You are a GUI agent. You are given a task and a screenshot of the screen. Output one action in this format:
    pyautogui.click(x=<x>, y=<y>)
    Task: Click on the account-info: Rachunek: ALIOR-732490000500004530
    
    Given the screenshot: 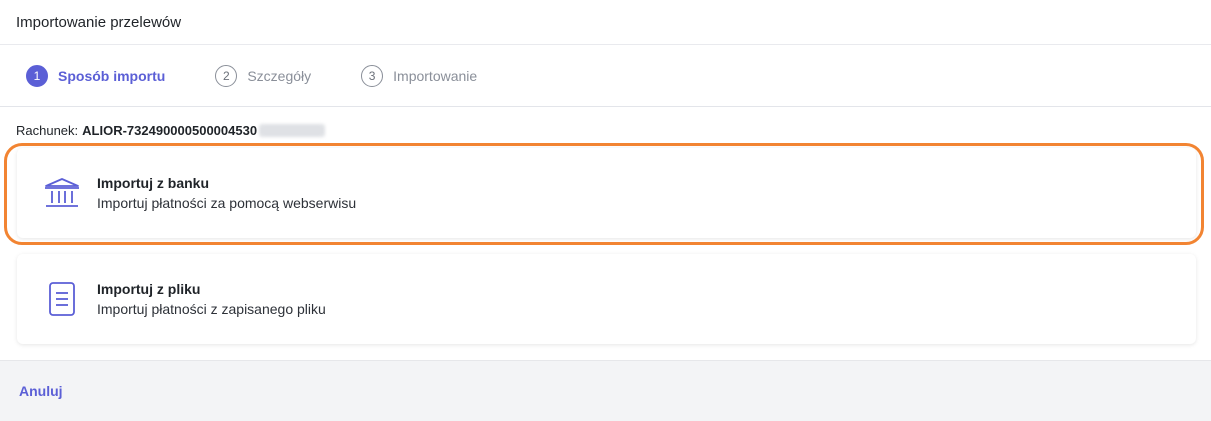 What is the action you would take?
    pyautogui.click(x=605, y=130)
    